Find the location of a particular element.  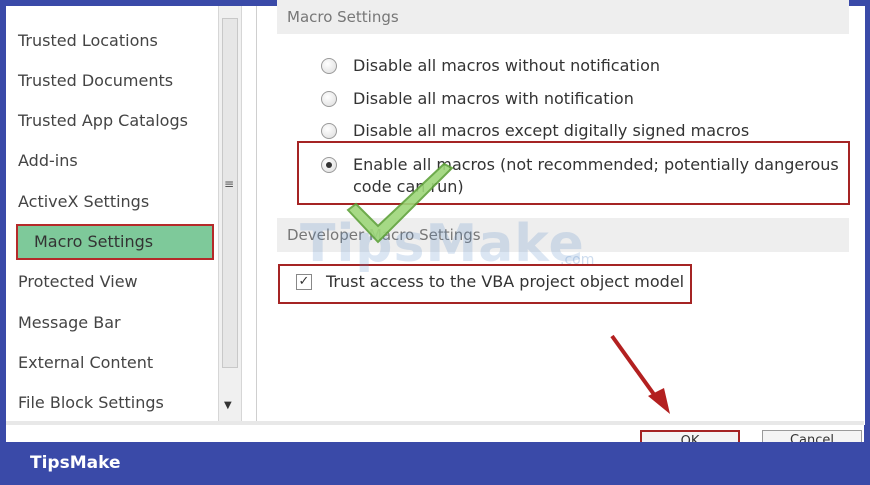

scroll-grip-icon: ≡ is located at coordinates (229, 184).